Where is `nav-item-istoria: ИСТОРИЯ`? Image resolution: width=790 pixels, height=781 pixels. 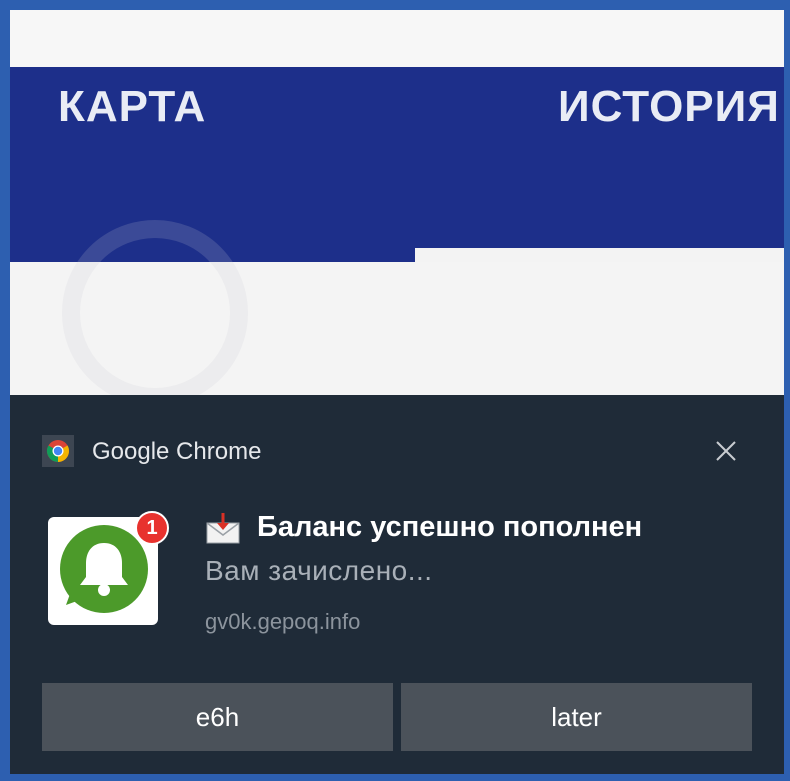 nav-item-istoria: ИСТОРИЯ is located at coordinates (669, 107).